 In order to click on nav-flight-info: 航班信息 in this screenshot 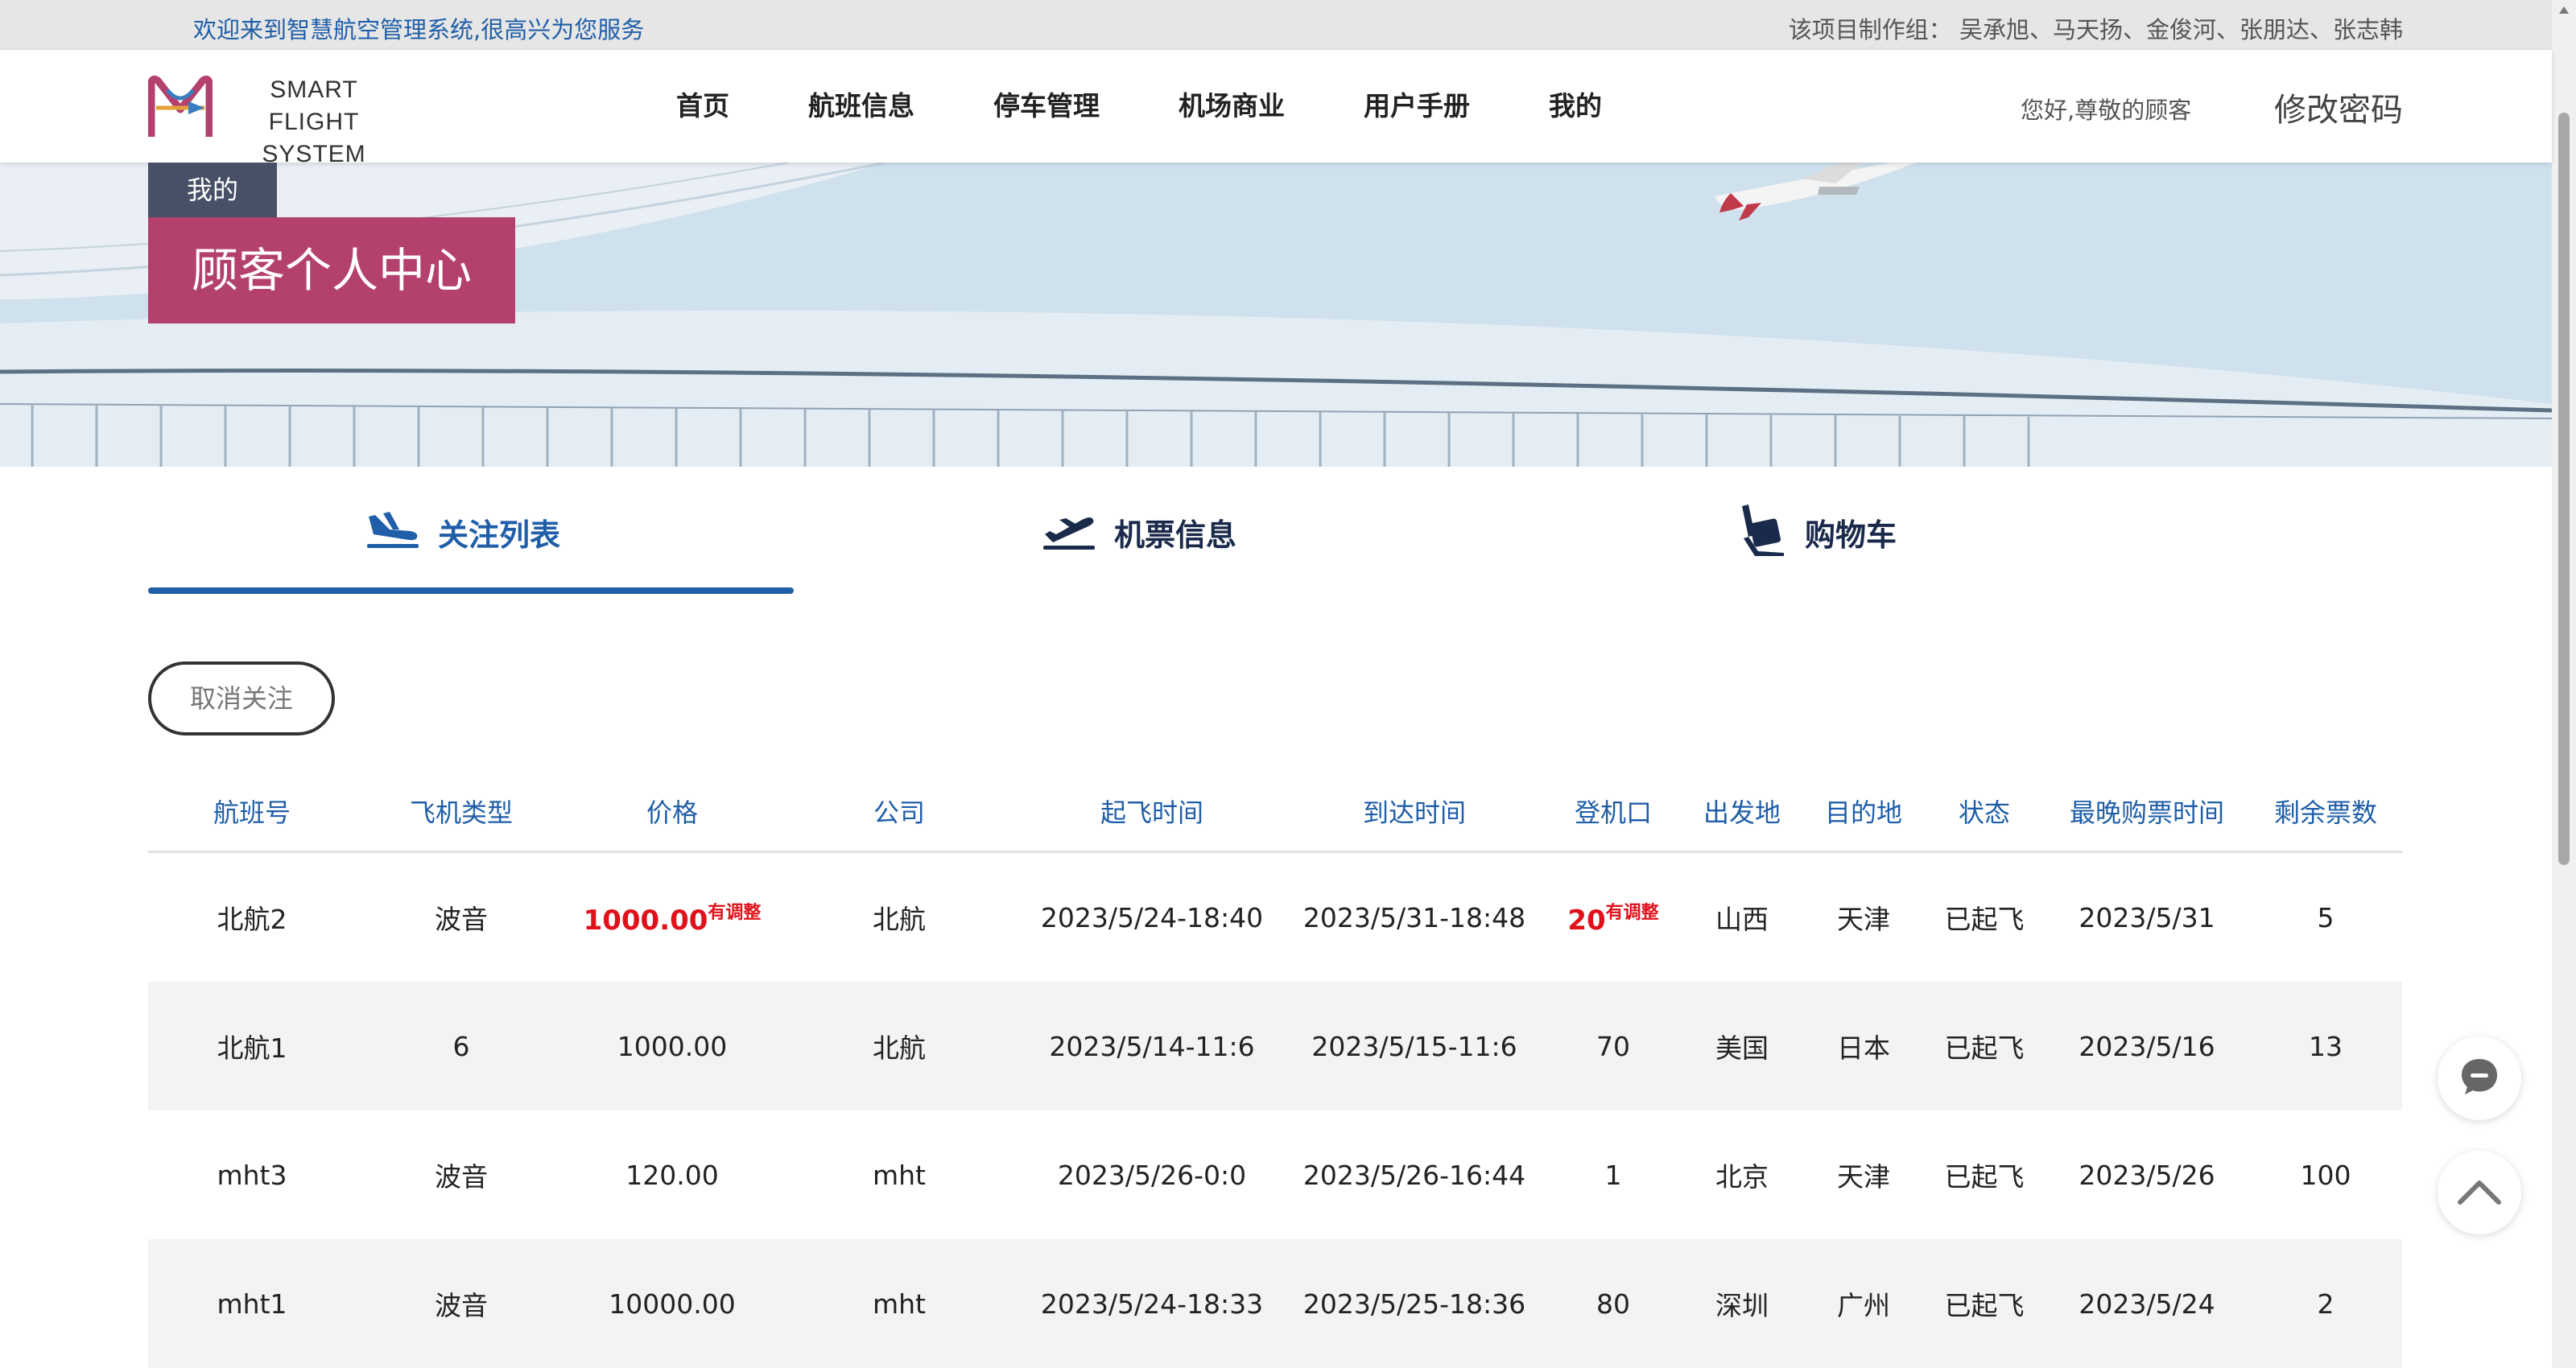, I will do `click(861, 106)`.